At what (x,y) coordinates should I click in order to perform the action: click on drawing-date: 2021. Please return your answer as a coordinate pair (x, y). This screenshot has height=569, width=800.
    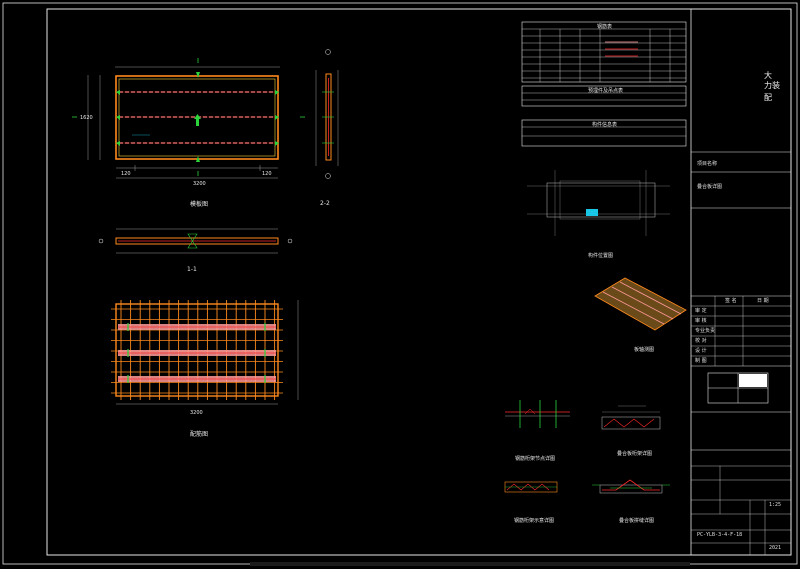
    Looking at the image, I should click on (775, 548).